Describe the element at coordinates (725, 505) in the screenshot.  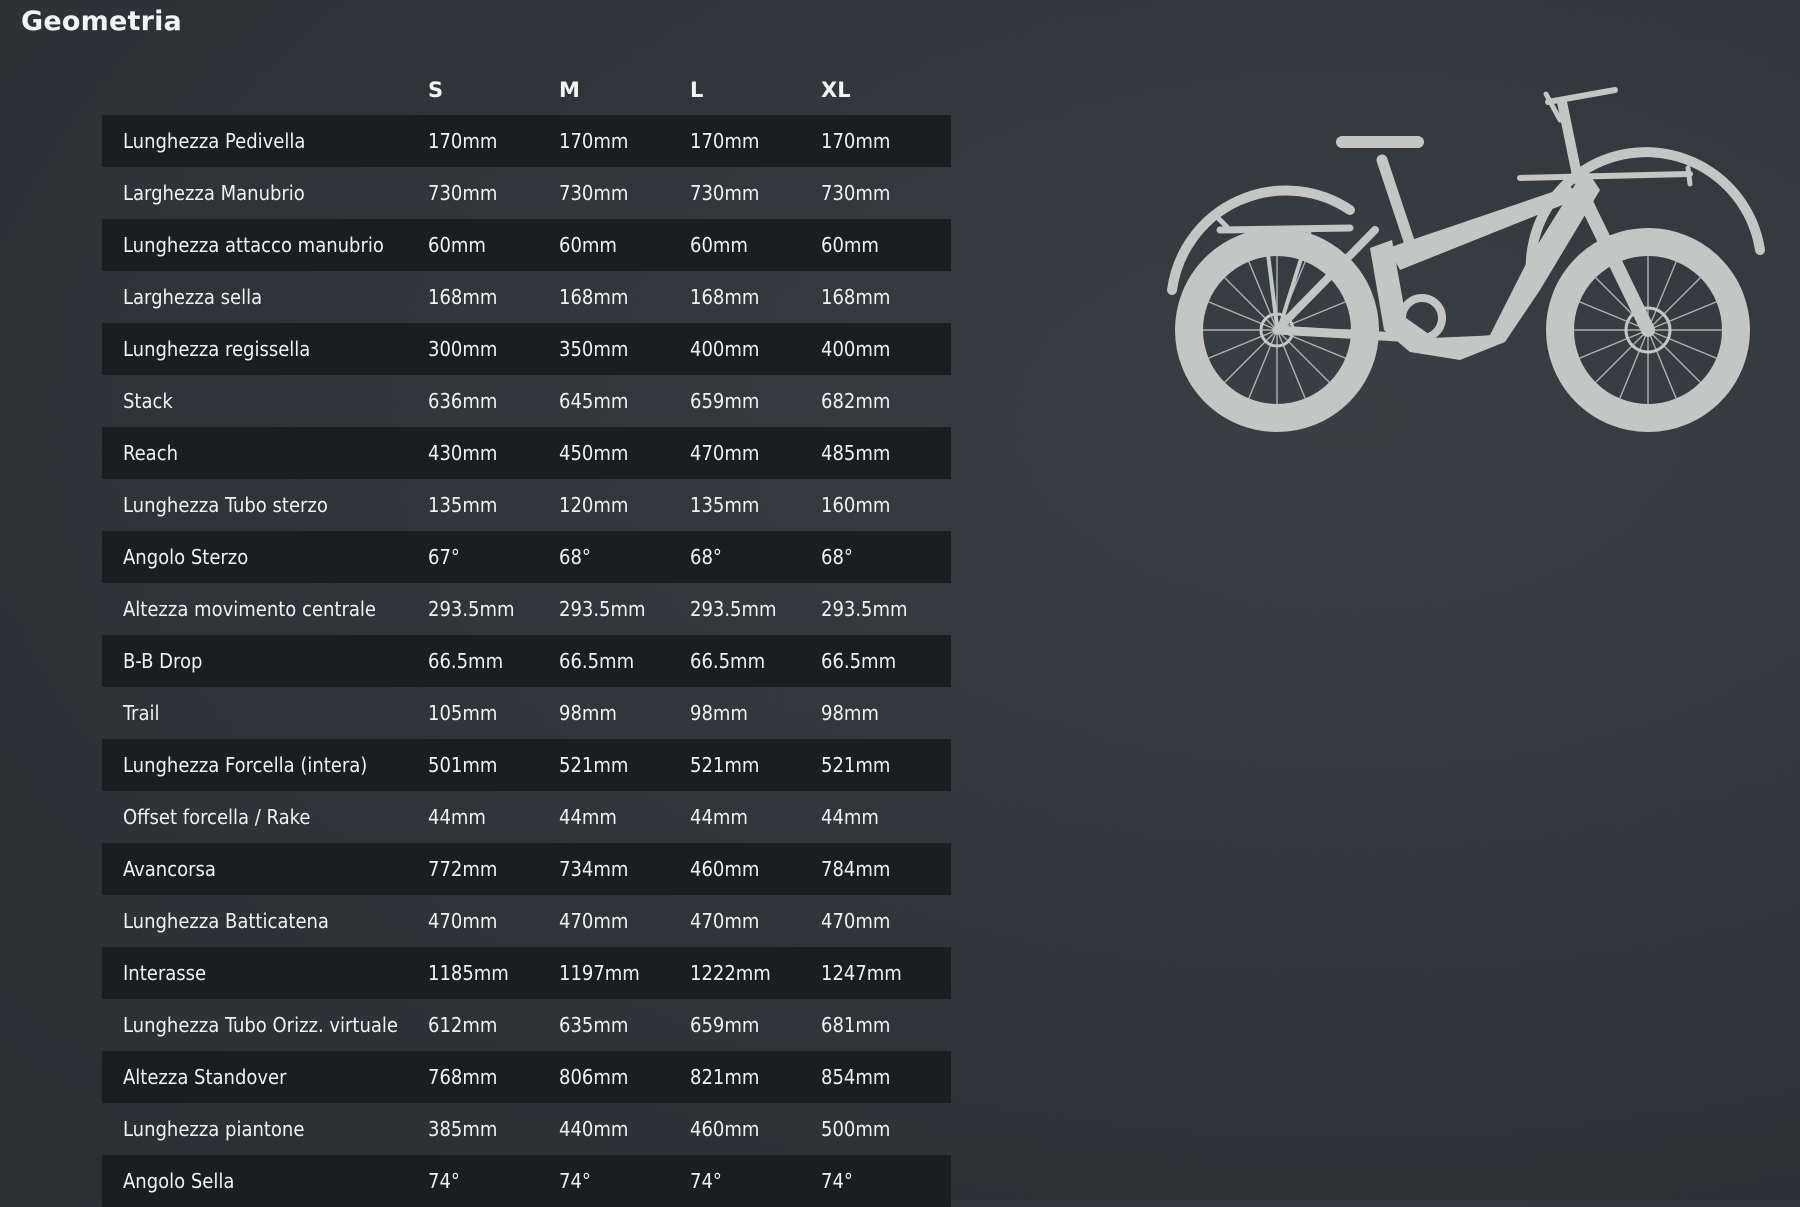
I see `cell-l: 135mm` at that location.